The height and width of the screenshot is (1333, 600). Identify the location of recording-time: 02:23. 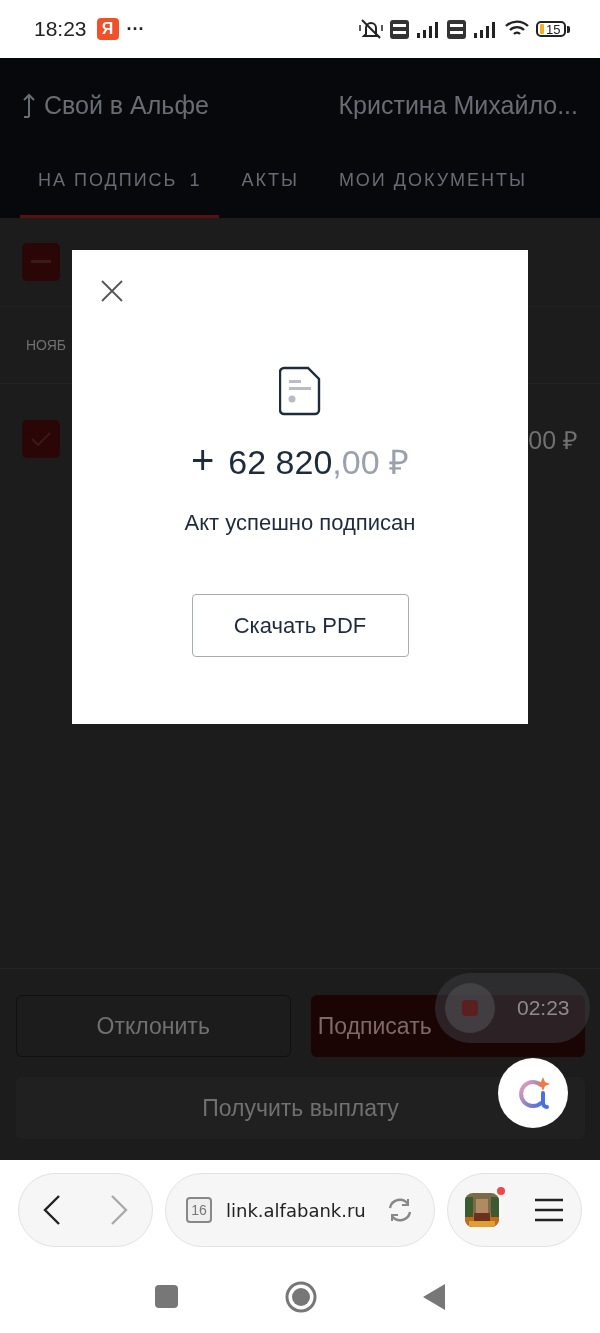
(543, 1008).